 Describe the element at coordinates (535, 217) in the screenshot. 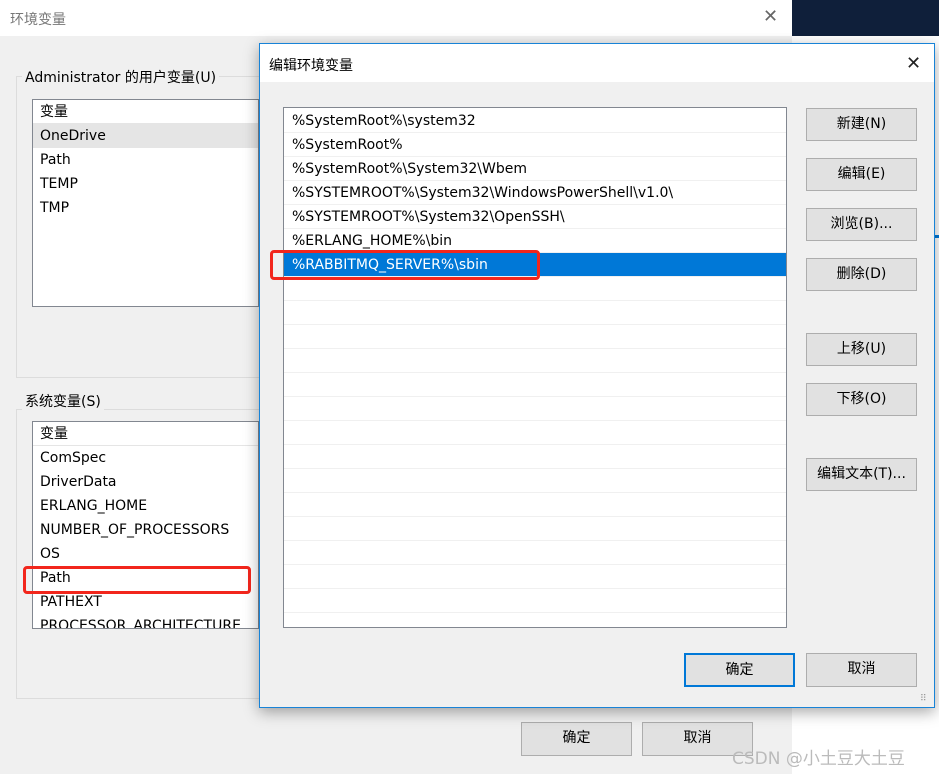

I see `path-list-item: %SYSTEMROOT%\System32\OpenSSH\` at that location.